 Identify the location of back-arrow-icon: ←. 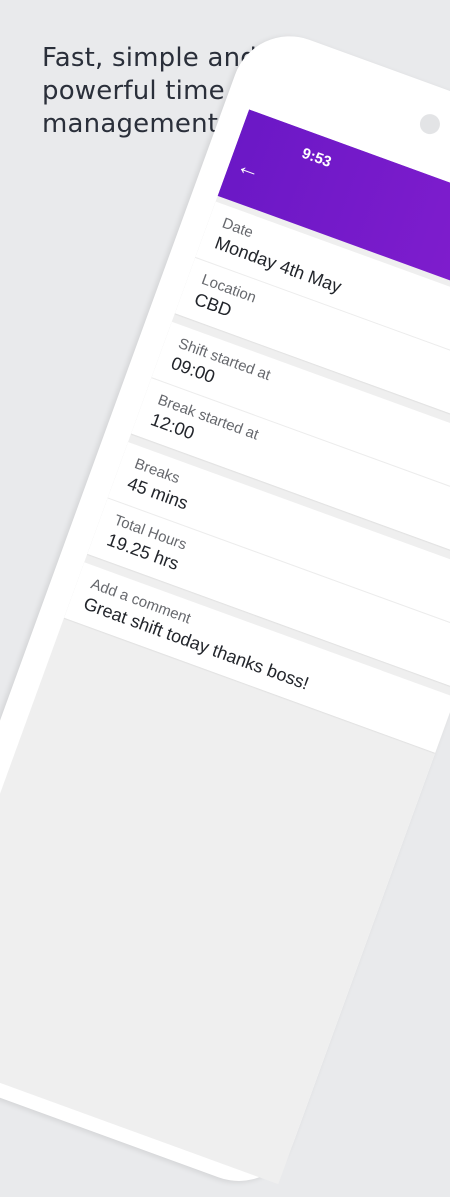
(249, 169).